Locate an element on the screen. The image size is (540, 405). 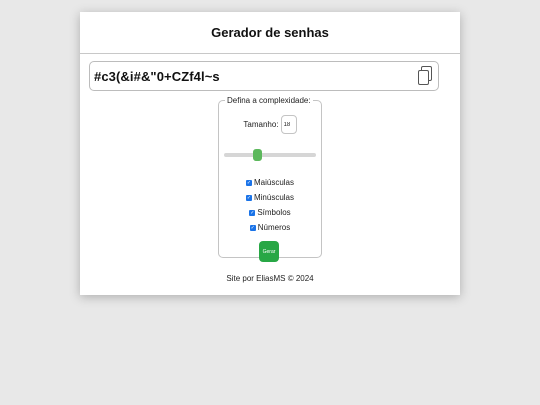
option-lowercase: ✓ Minúsculas is located at coordinates (270, 197).